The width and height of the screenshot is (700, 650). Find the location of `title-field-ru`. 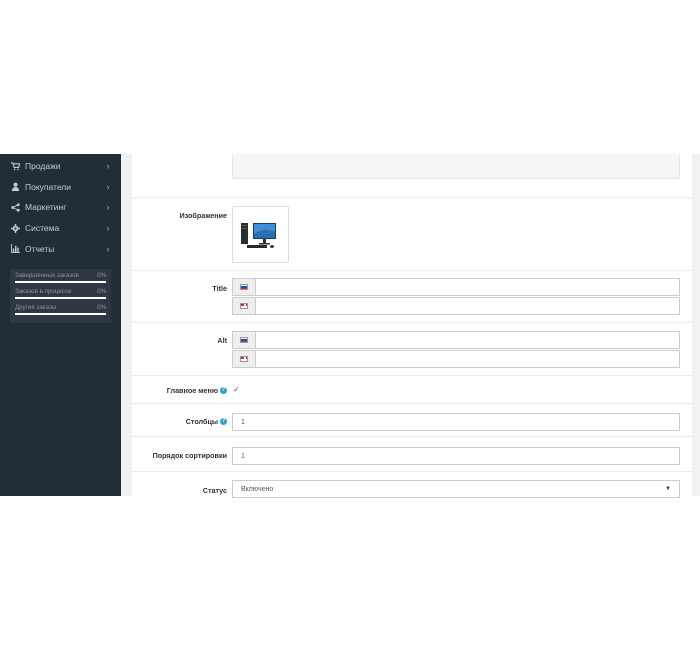

title-field-ru is located at coordinates (467, 287).